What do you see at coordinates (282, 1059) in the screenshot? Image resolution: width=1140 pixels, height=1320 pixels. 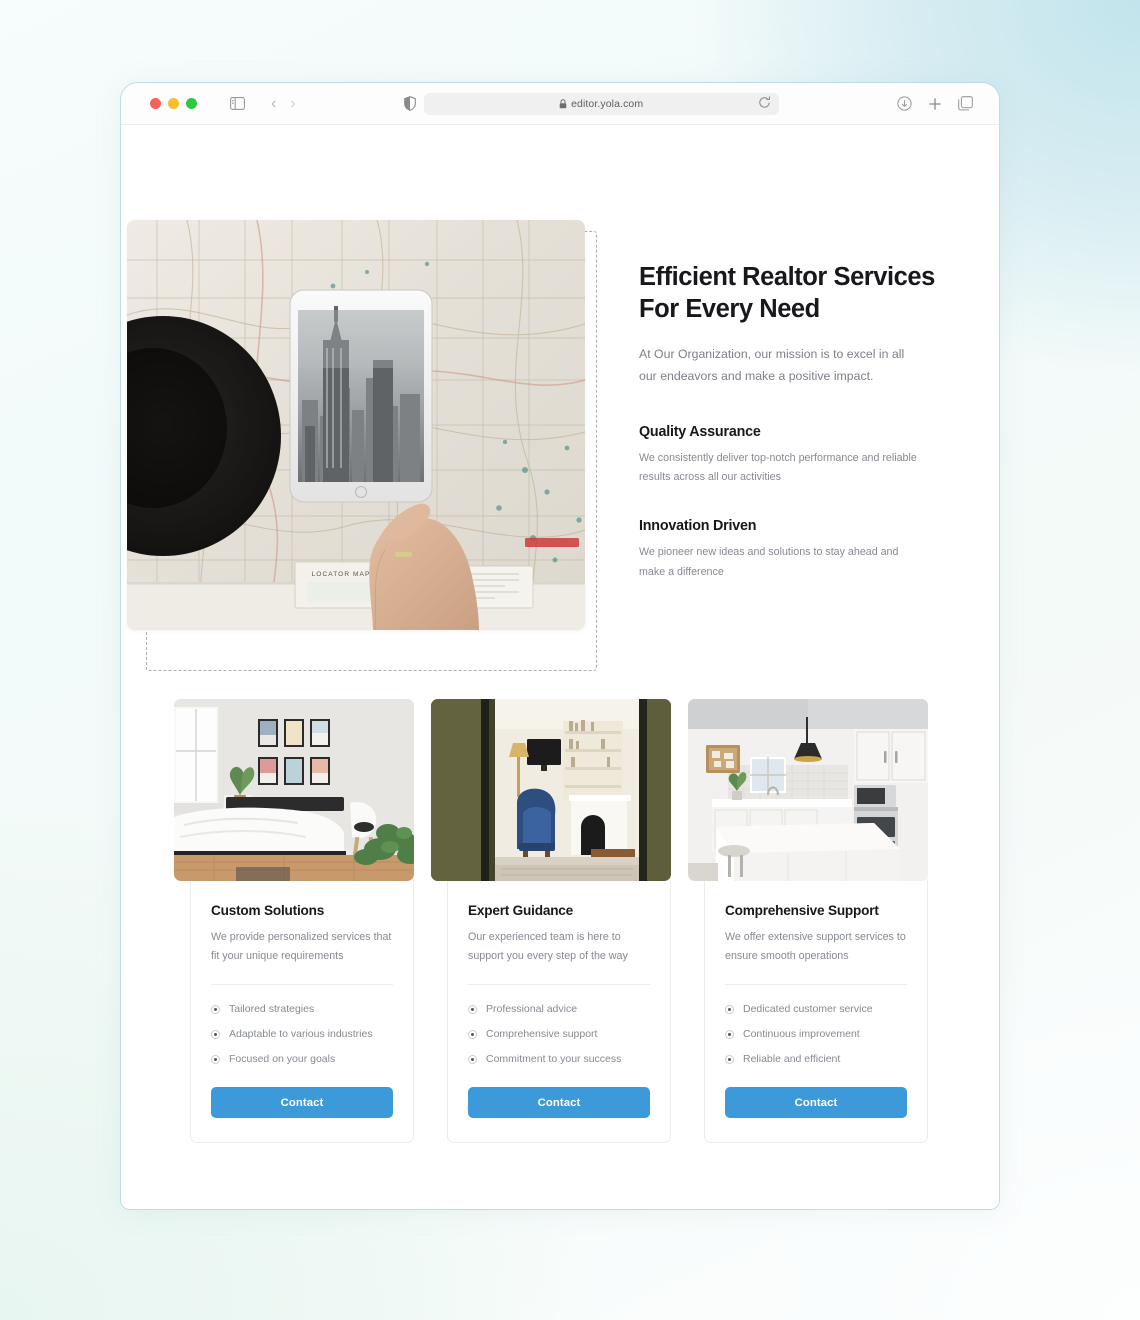 I see `bullet-label: Focused on your goals` at bounding box center [282, 1059].